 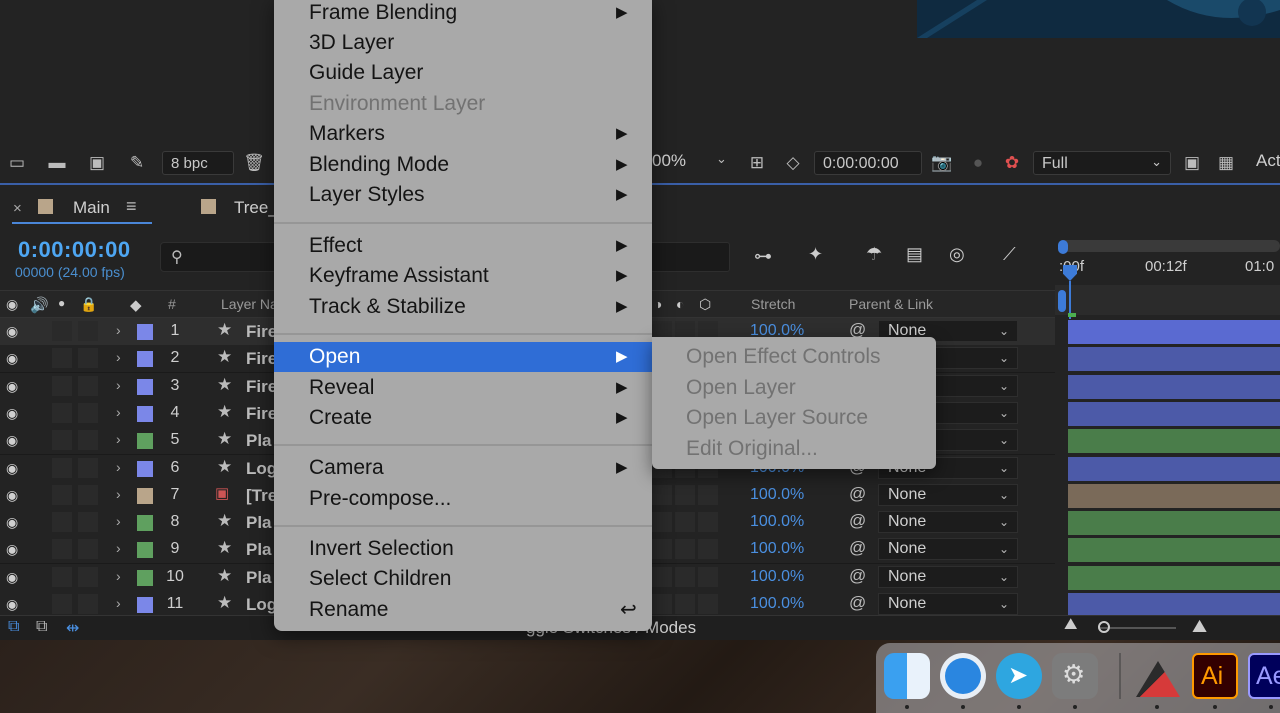 What do you see at coordinates (978, 163) in the screenshot?
I see `show-snapshot-icon: ●` at bounding box center [978, 163].